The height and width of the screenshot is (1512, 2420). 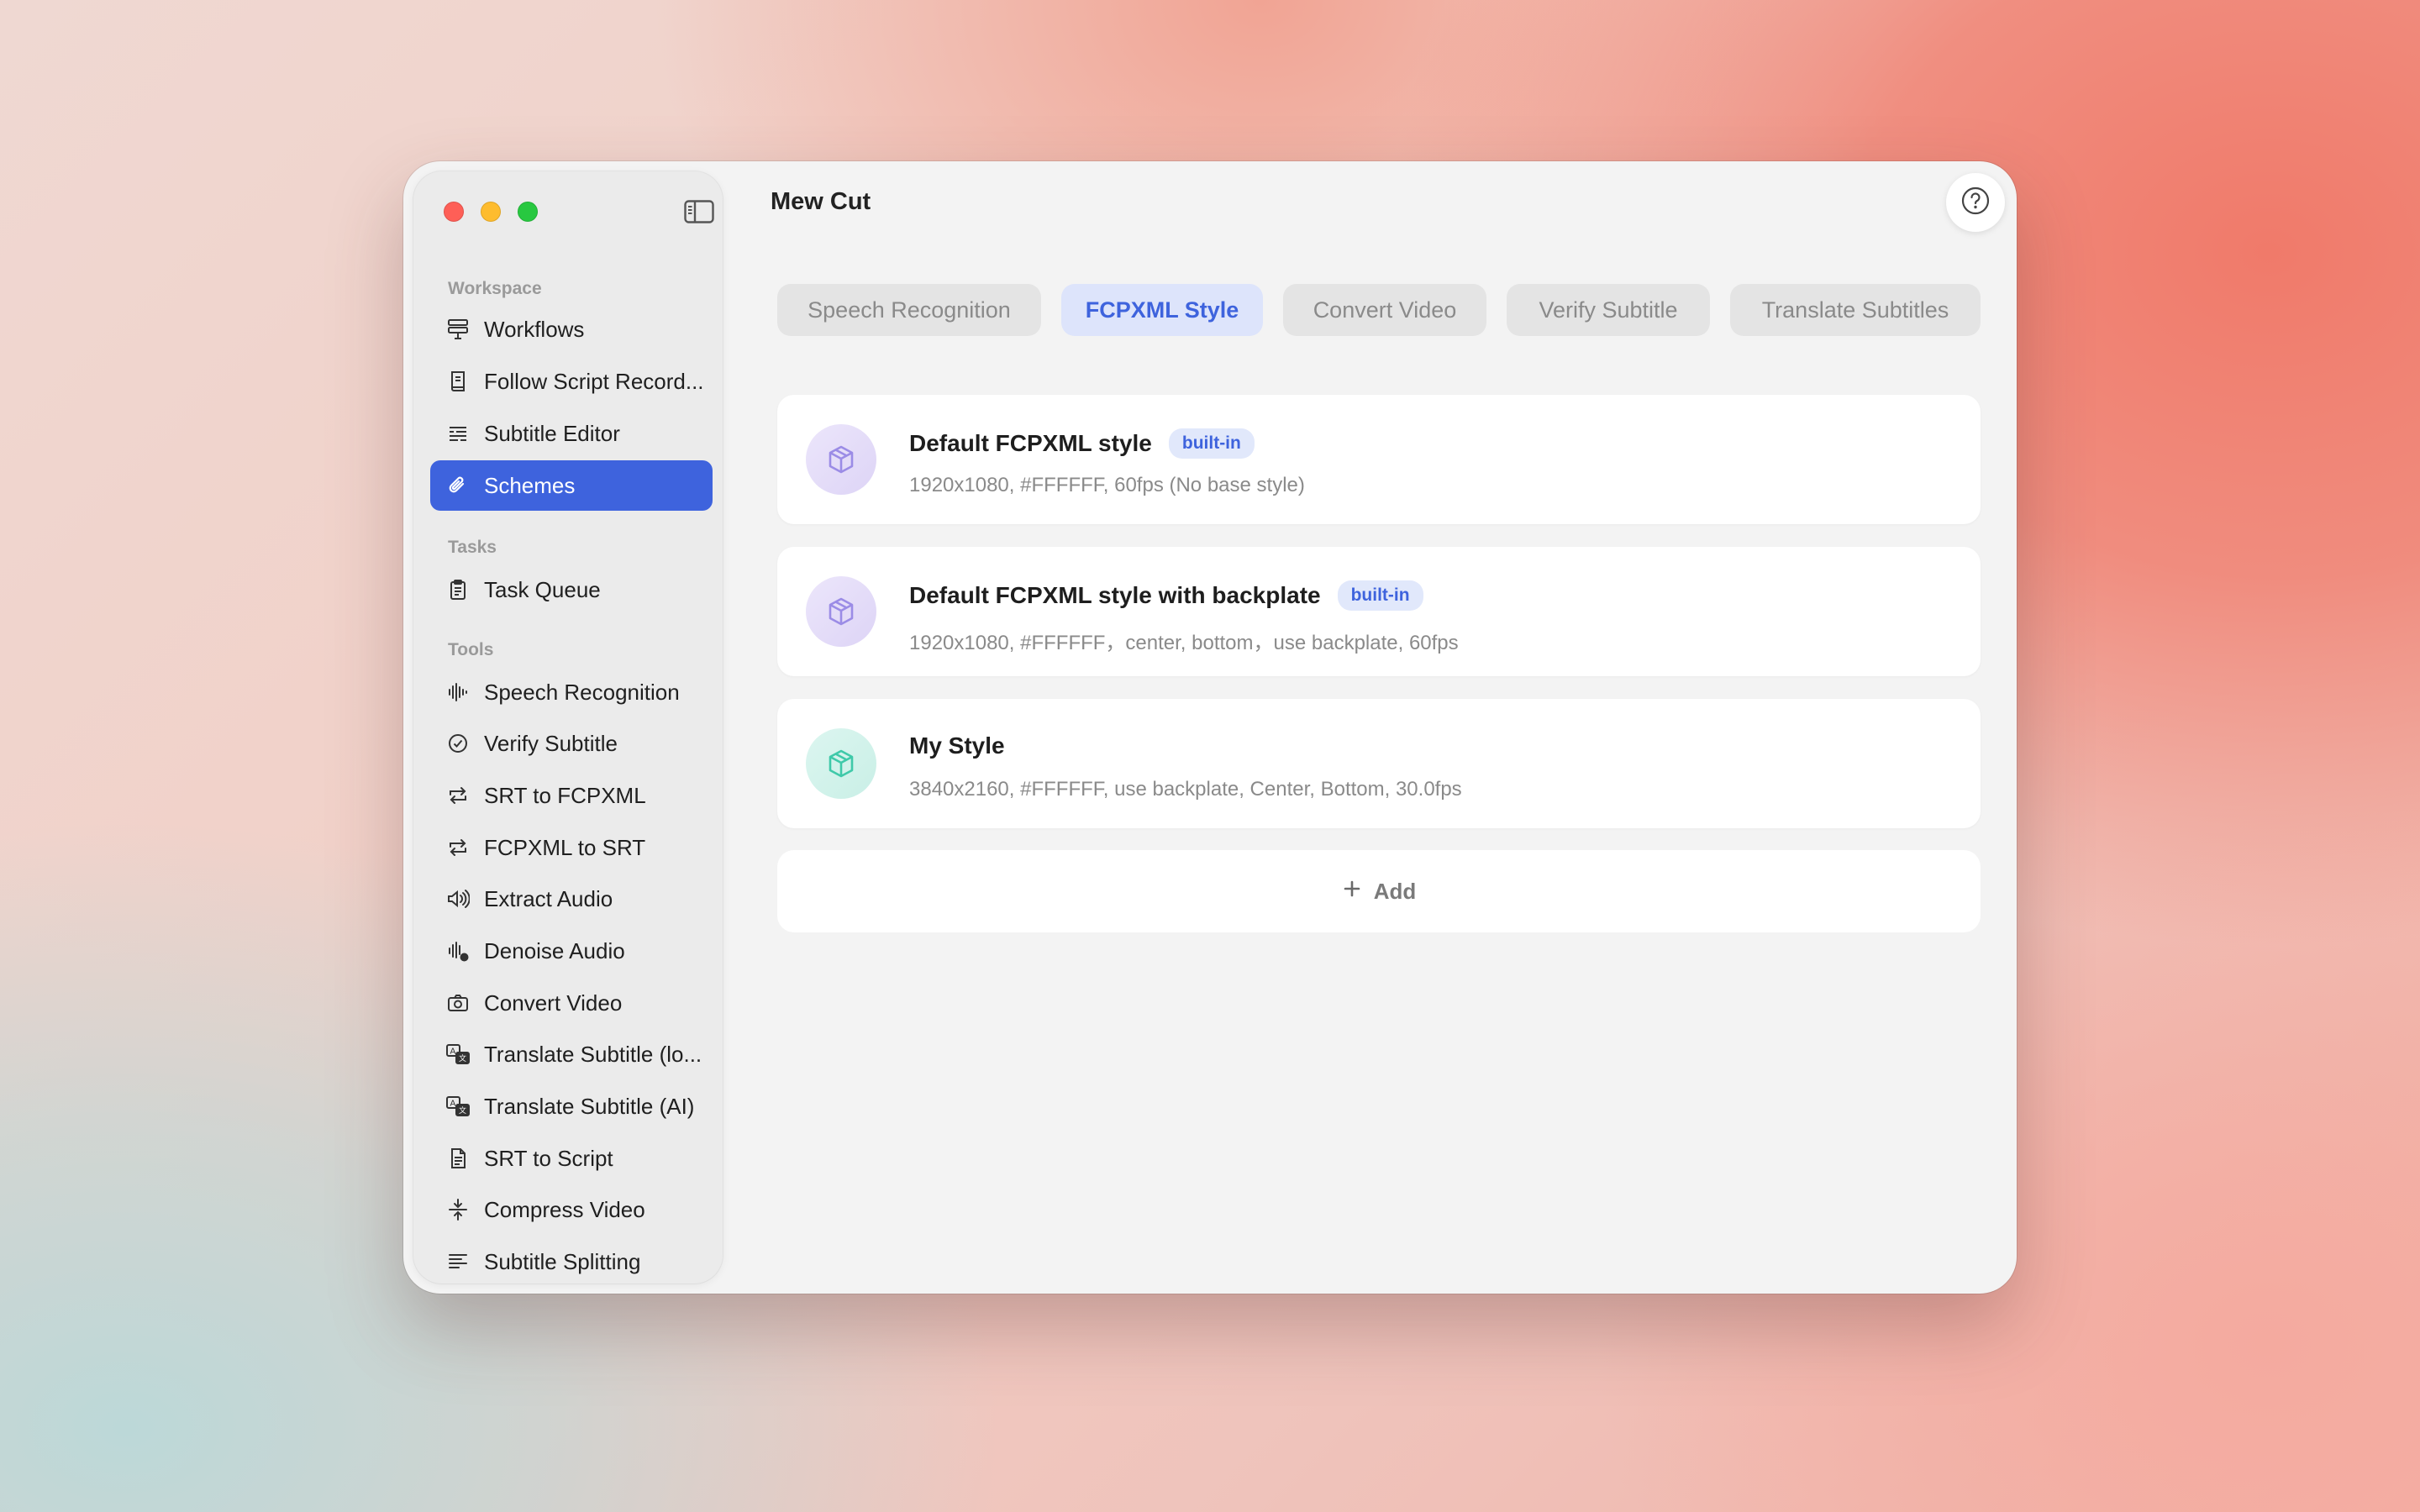 I want to click on sidebar-item-srt-to-fcpxml: SRT to FCPXML, so click(x=571, y=795).